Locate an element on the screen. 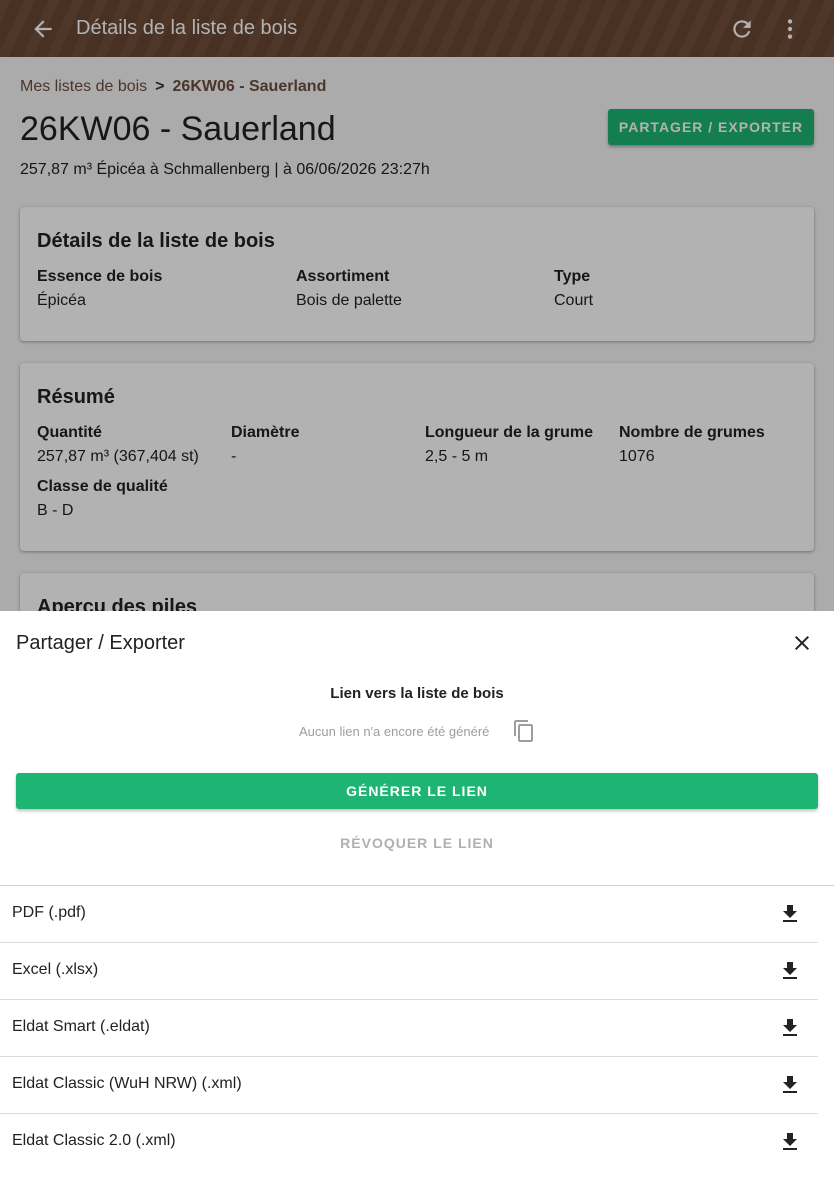 This screenshot has width=834, height=1194. sheet-title: Partager / Exporter is located at coordinates (100, 643).